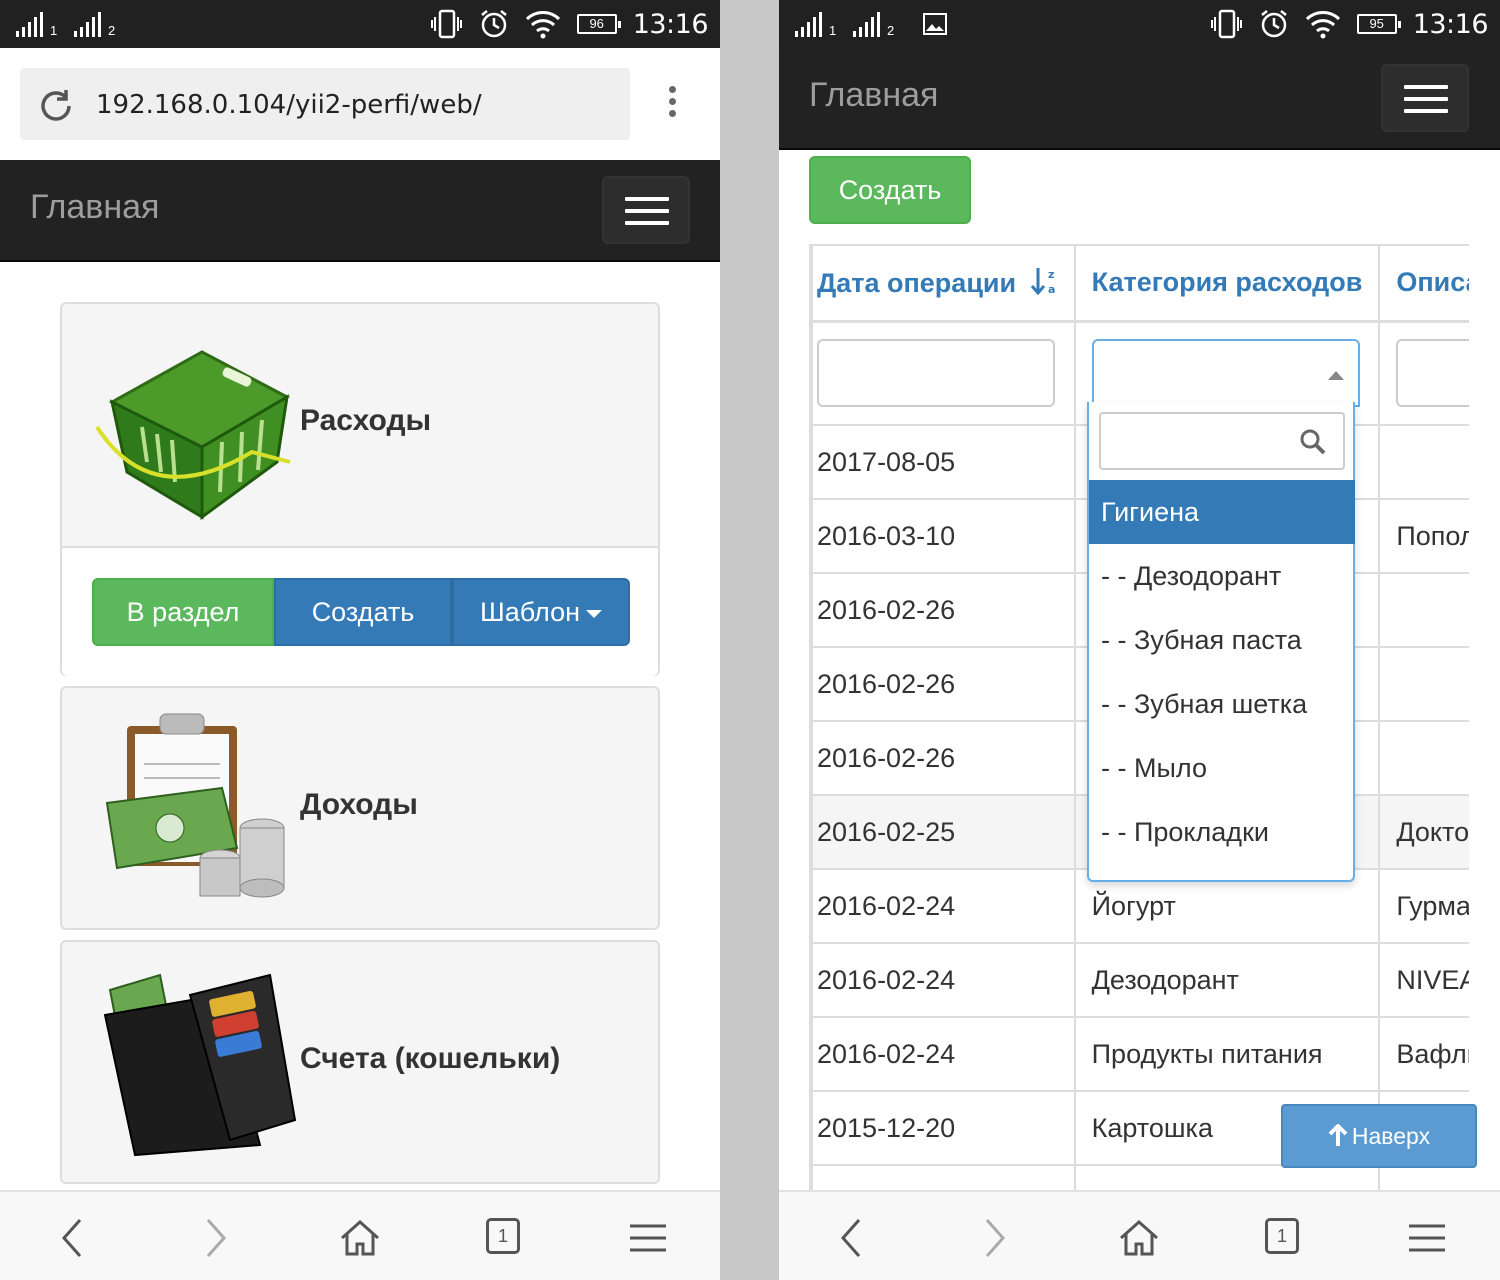 The width and height of the screenshot is (1500, 1280). I want to click on dropdown-option: - - Зубная шетка, so click(1222, 704).